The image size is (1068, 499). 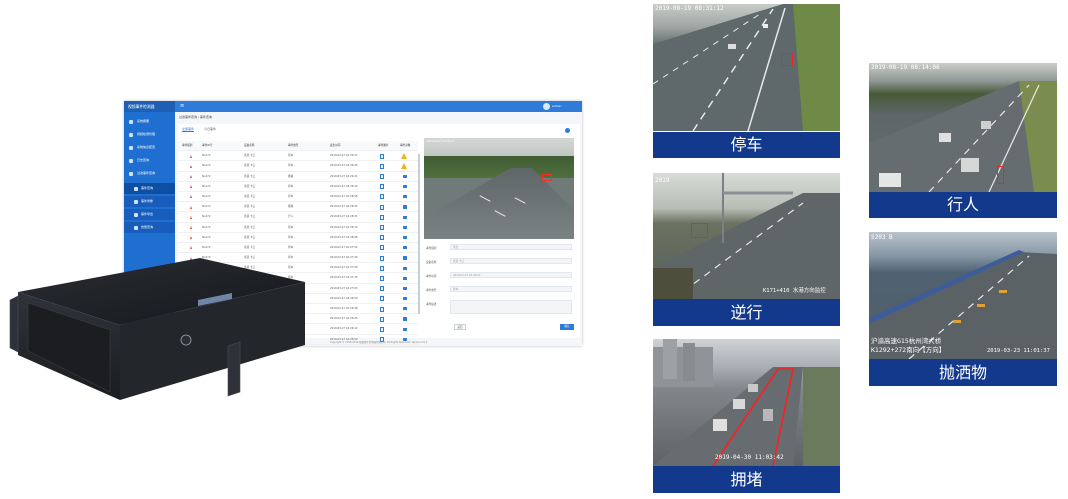 I want to click on sidebar-item-system-config: 系统信息配置, so click(x=149, y=147).